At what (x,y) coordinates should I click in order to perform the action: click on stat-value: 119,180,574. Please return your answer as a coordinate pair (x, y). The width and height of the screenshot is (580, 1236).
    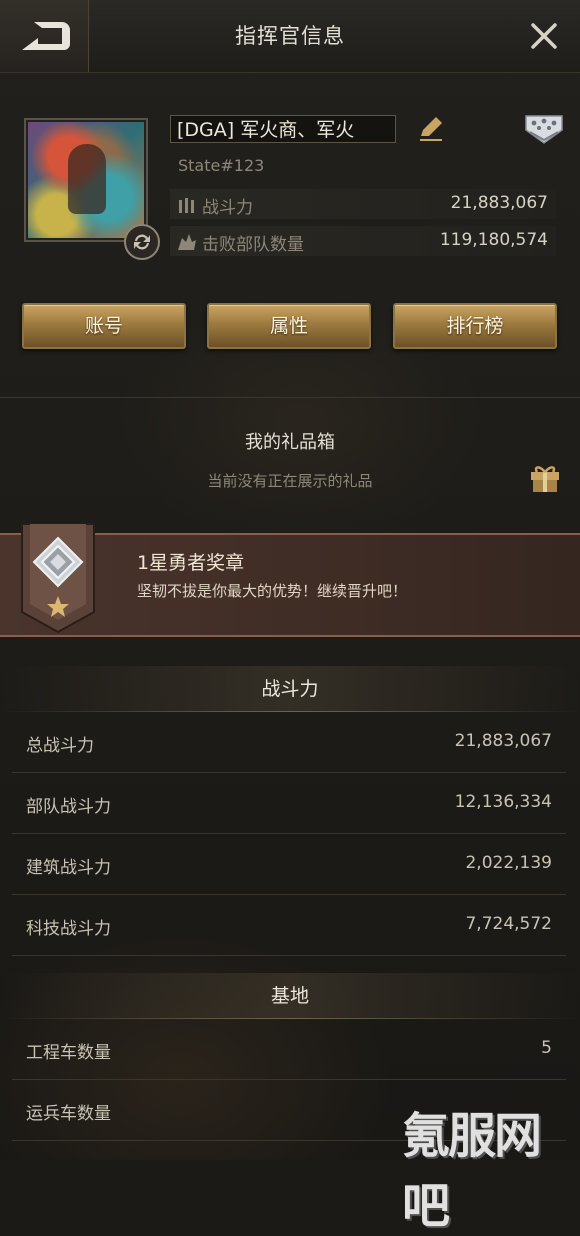
    Looking at the image, I should click on (493, 240).